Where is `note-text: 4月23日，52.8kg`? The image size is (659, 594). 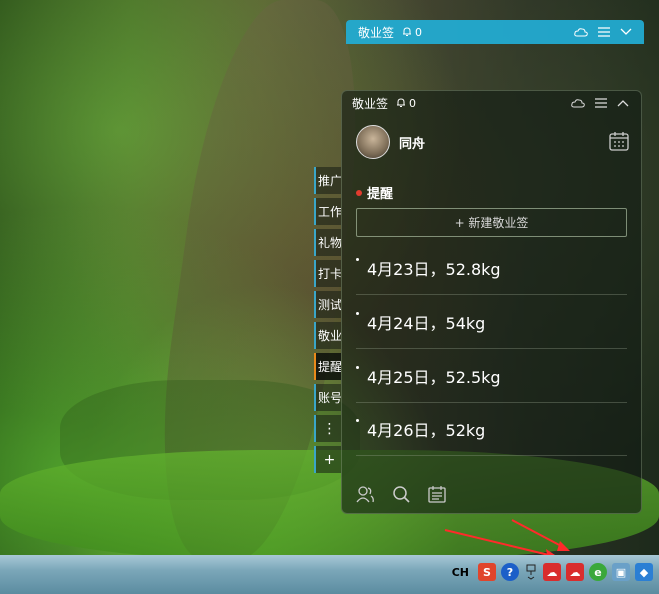 note-text: 4月23日，52.8kg is located at coordinates (434, 269).